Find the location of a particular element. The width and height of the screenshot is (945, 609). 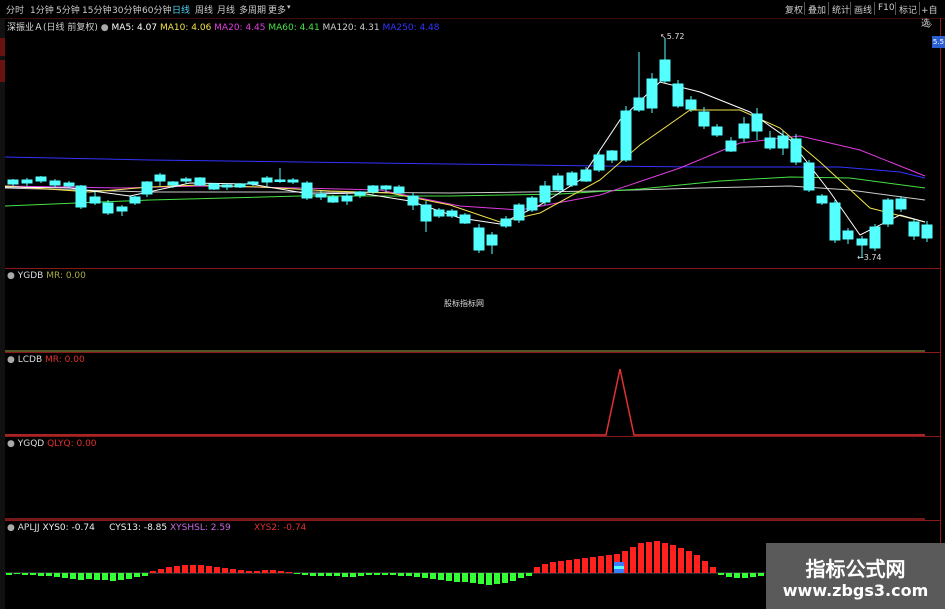

watermark: 指标公式网 www.zbgs3.com is located at coordinates (855, 576).